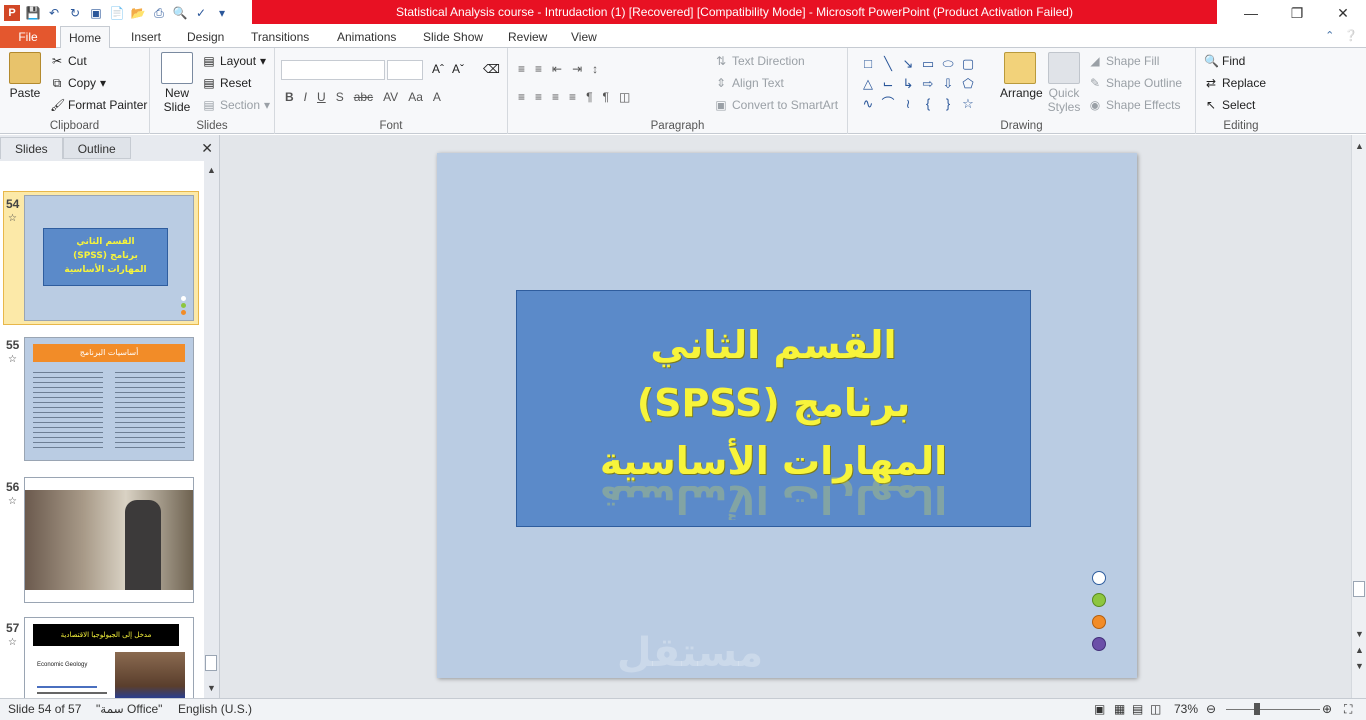 This screenshot has width=1366, height=720. Describe the element at coordinates (458, 69) in the screenshot. I see `shrink-font-button: Aˇ` at that location.